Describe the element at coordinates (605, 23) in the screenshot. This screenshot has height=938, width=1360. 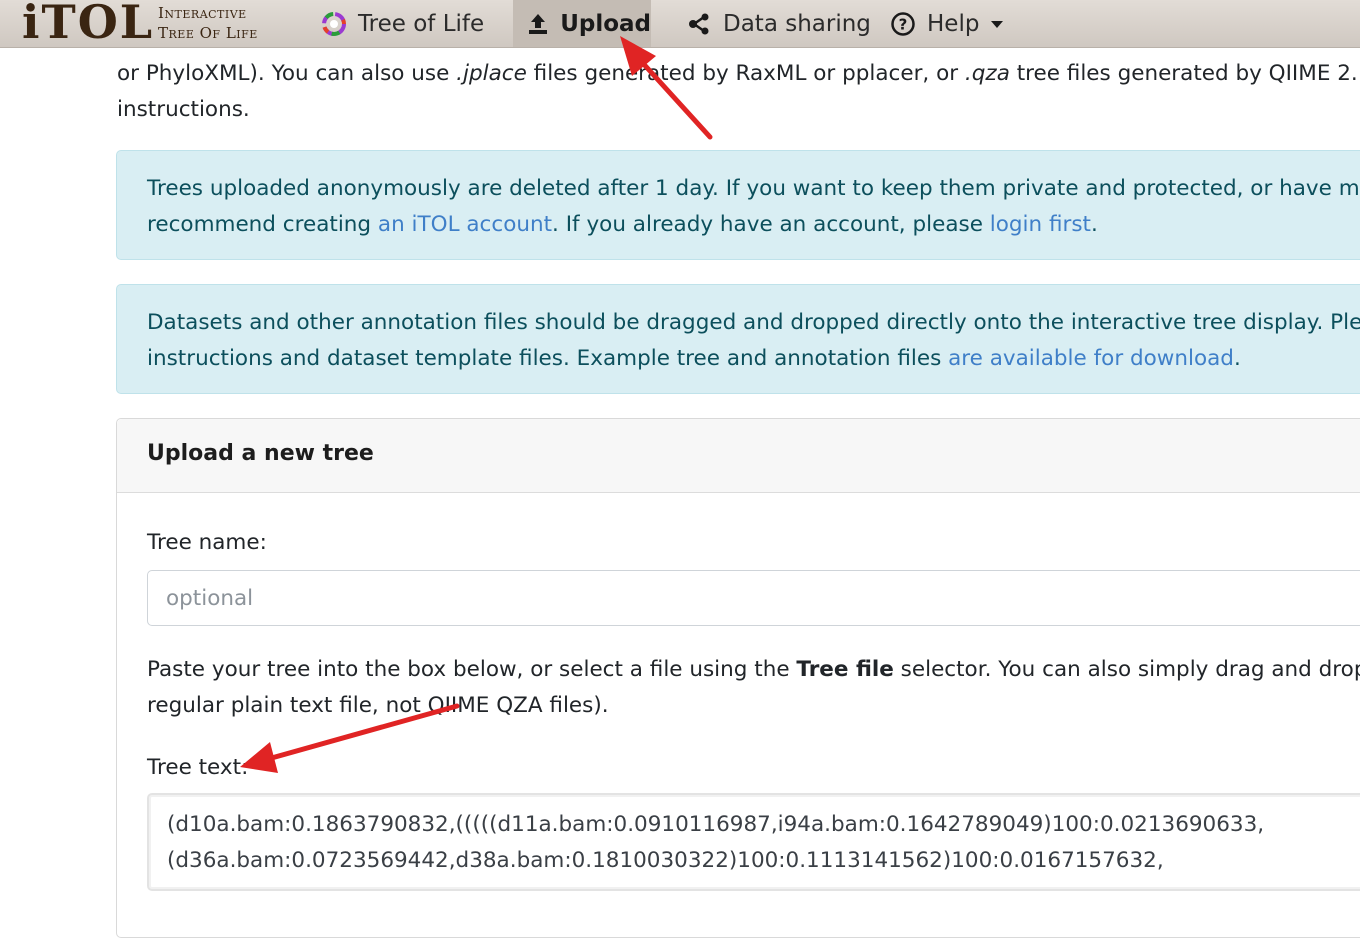
I see `nav-label: Upload` at that location.